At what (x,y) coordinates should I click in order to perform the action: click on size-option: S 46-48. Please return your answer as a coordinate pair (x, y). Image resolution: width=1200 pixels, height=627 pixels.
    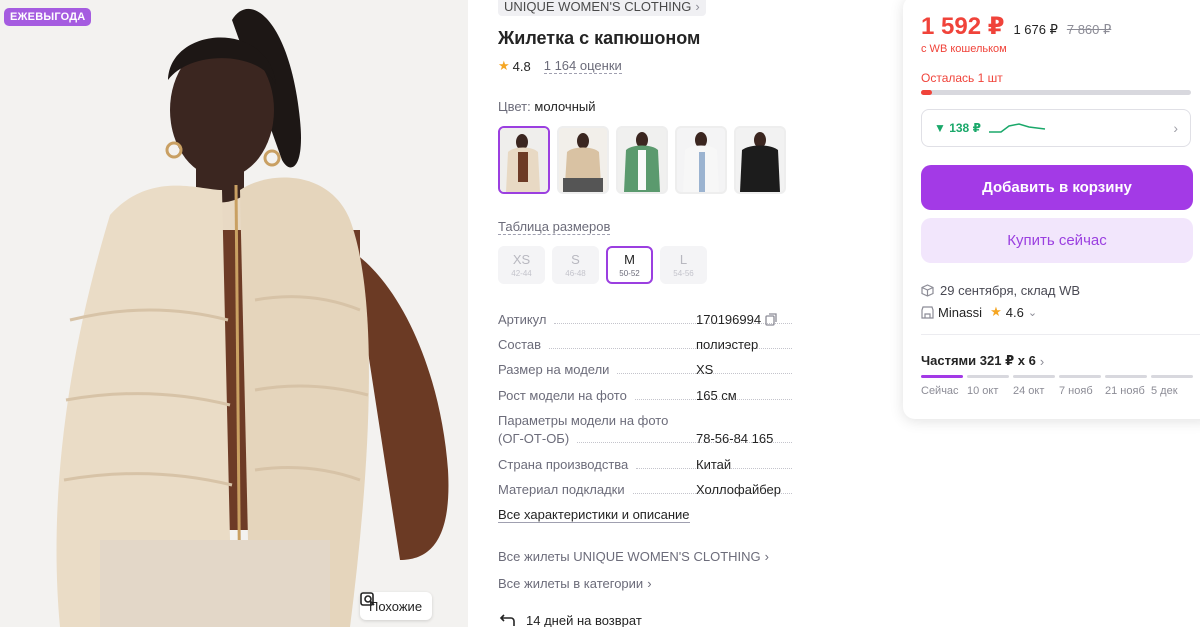
    Looking at the image, I should click on (575, 265).